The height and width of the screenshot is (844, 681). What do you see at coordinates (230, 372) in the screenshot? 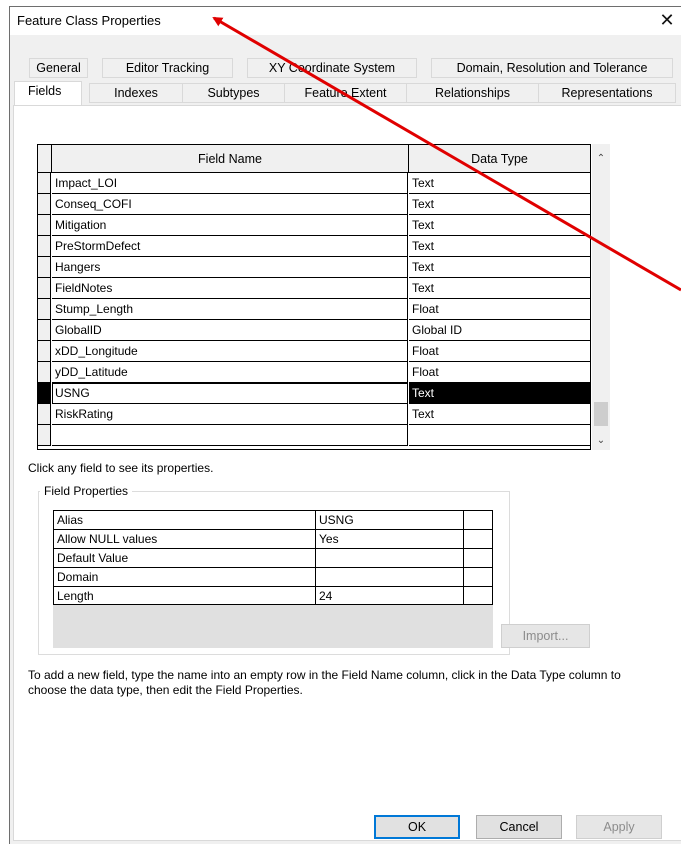
I see `field-name-cell: yDD_Latitude` at bounding box center [230, 372].